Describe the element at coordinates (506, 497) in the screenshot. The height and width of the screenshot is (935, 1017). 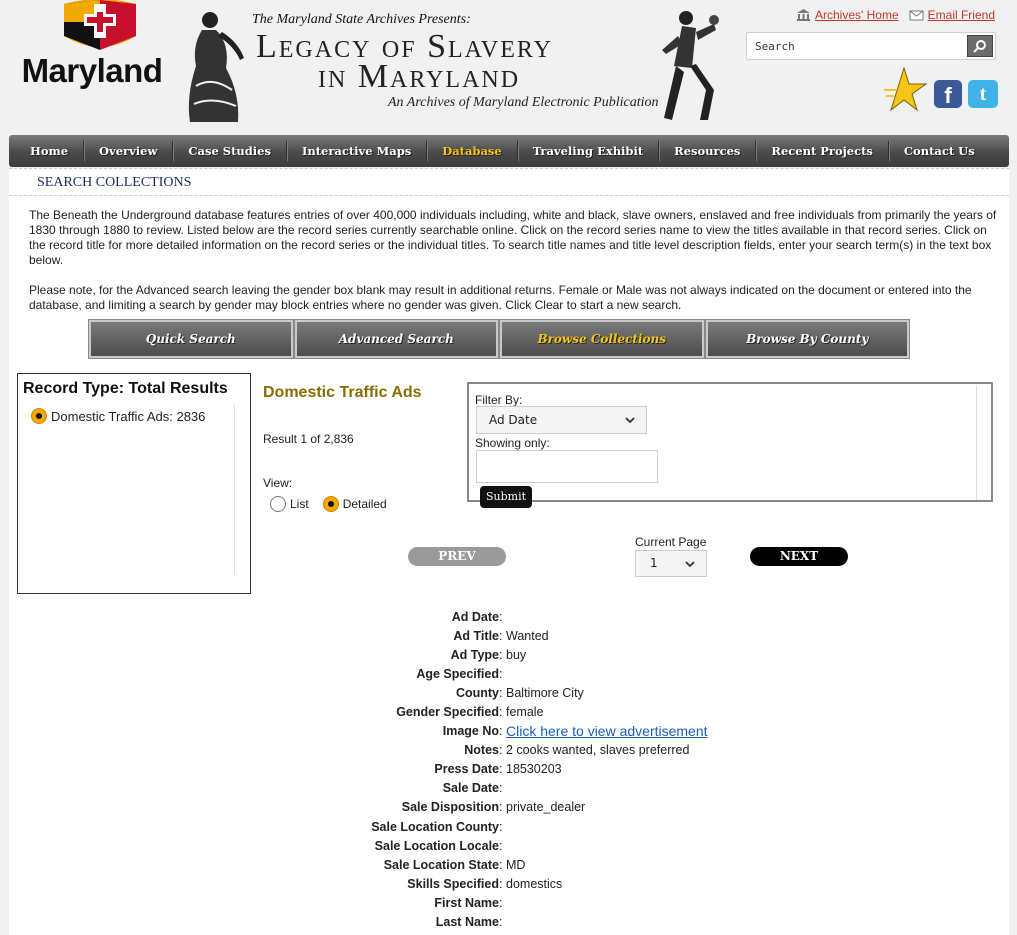
I see `submit-button: Submit` at that location.